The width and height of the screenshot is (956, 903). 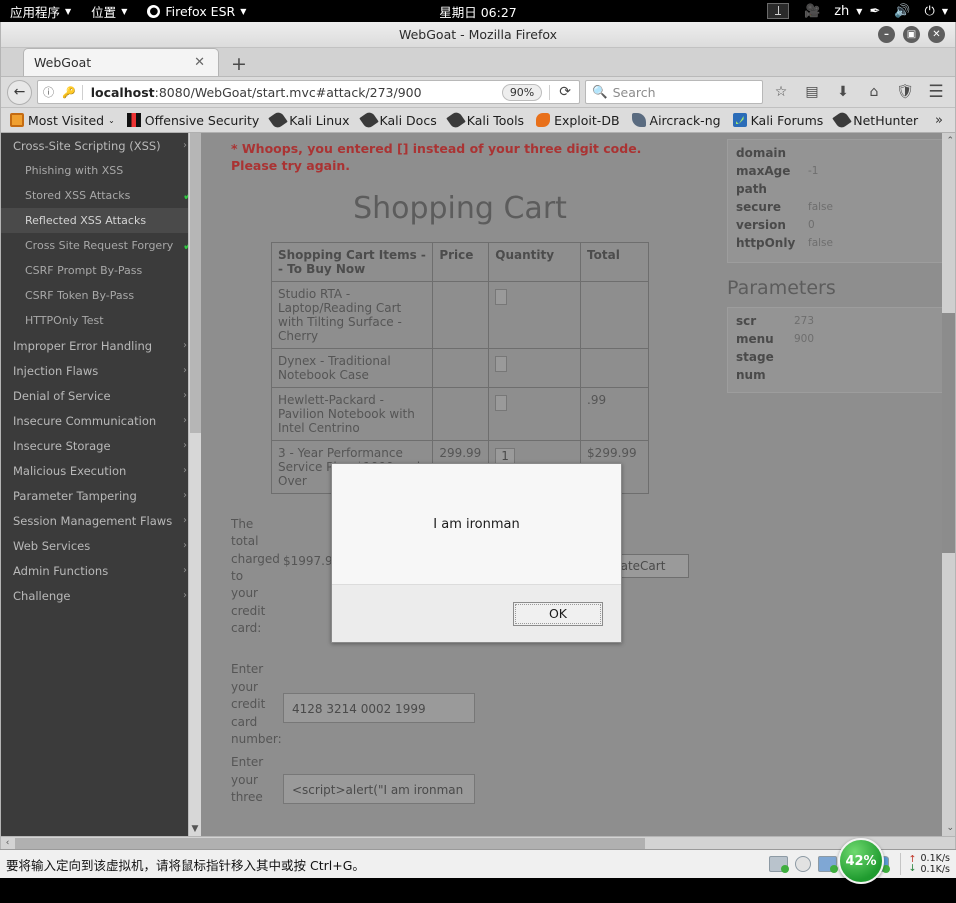 I want to click on chevron-right-icon: ›, so click(x=185, y=495).